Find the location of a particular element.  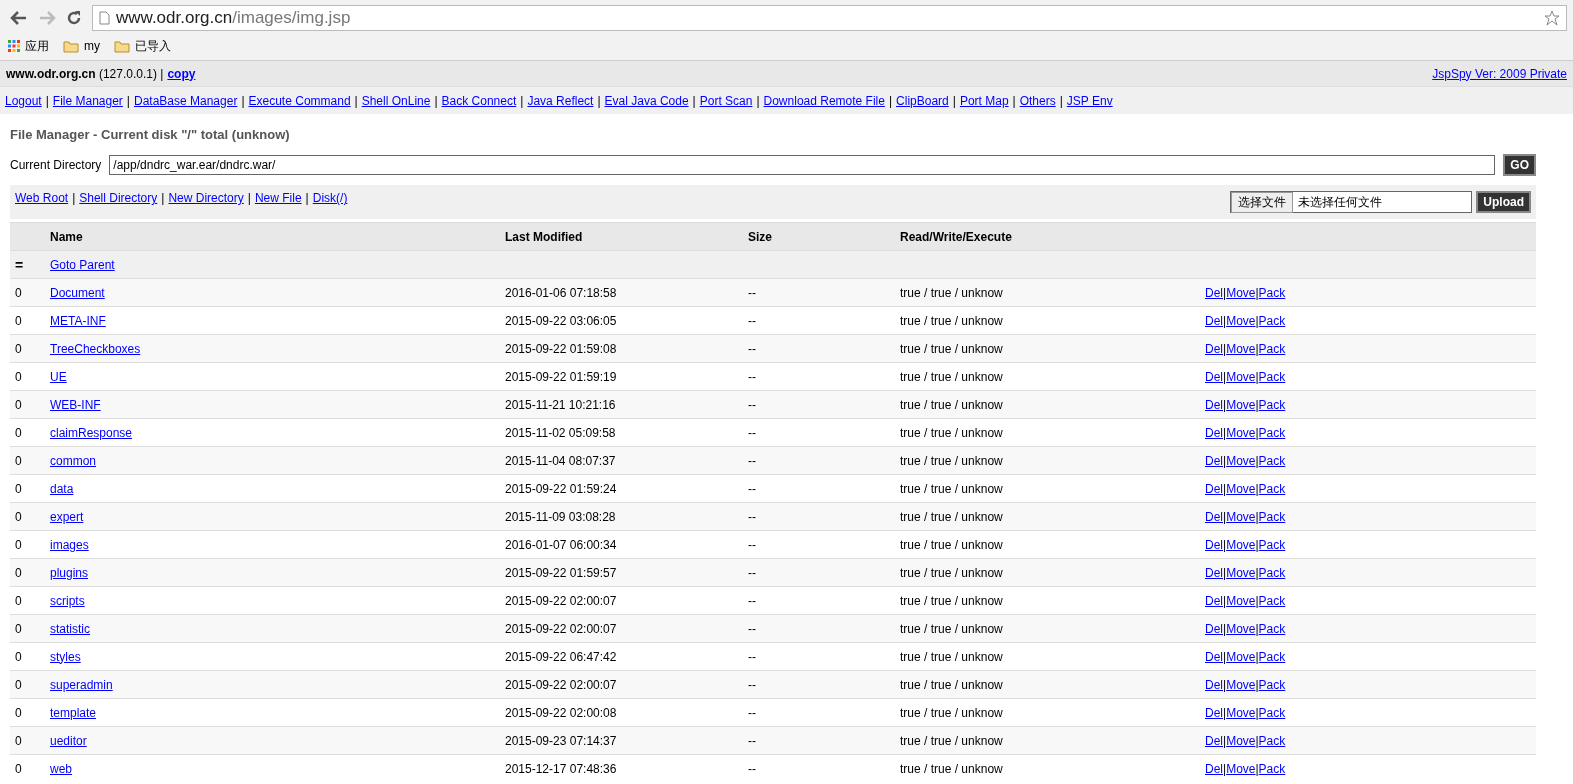

folder-link: images is located at coordinates (69, 544).